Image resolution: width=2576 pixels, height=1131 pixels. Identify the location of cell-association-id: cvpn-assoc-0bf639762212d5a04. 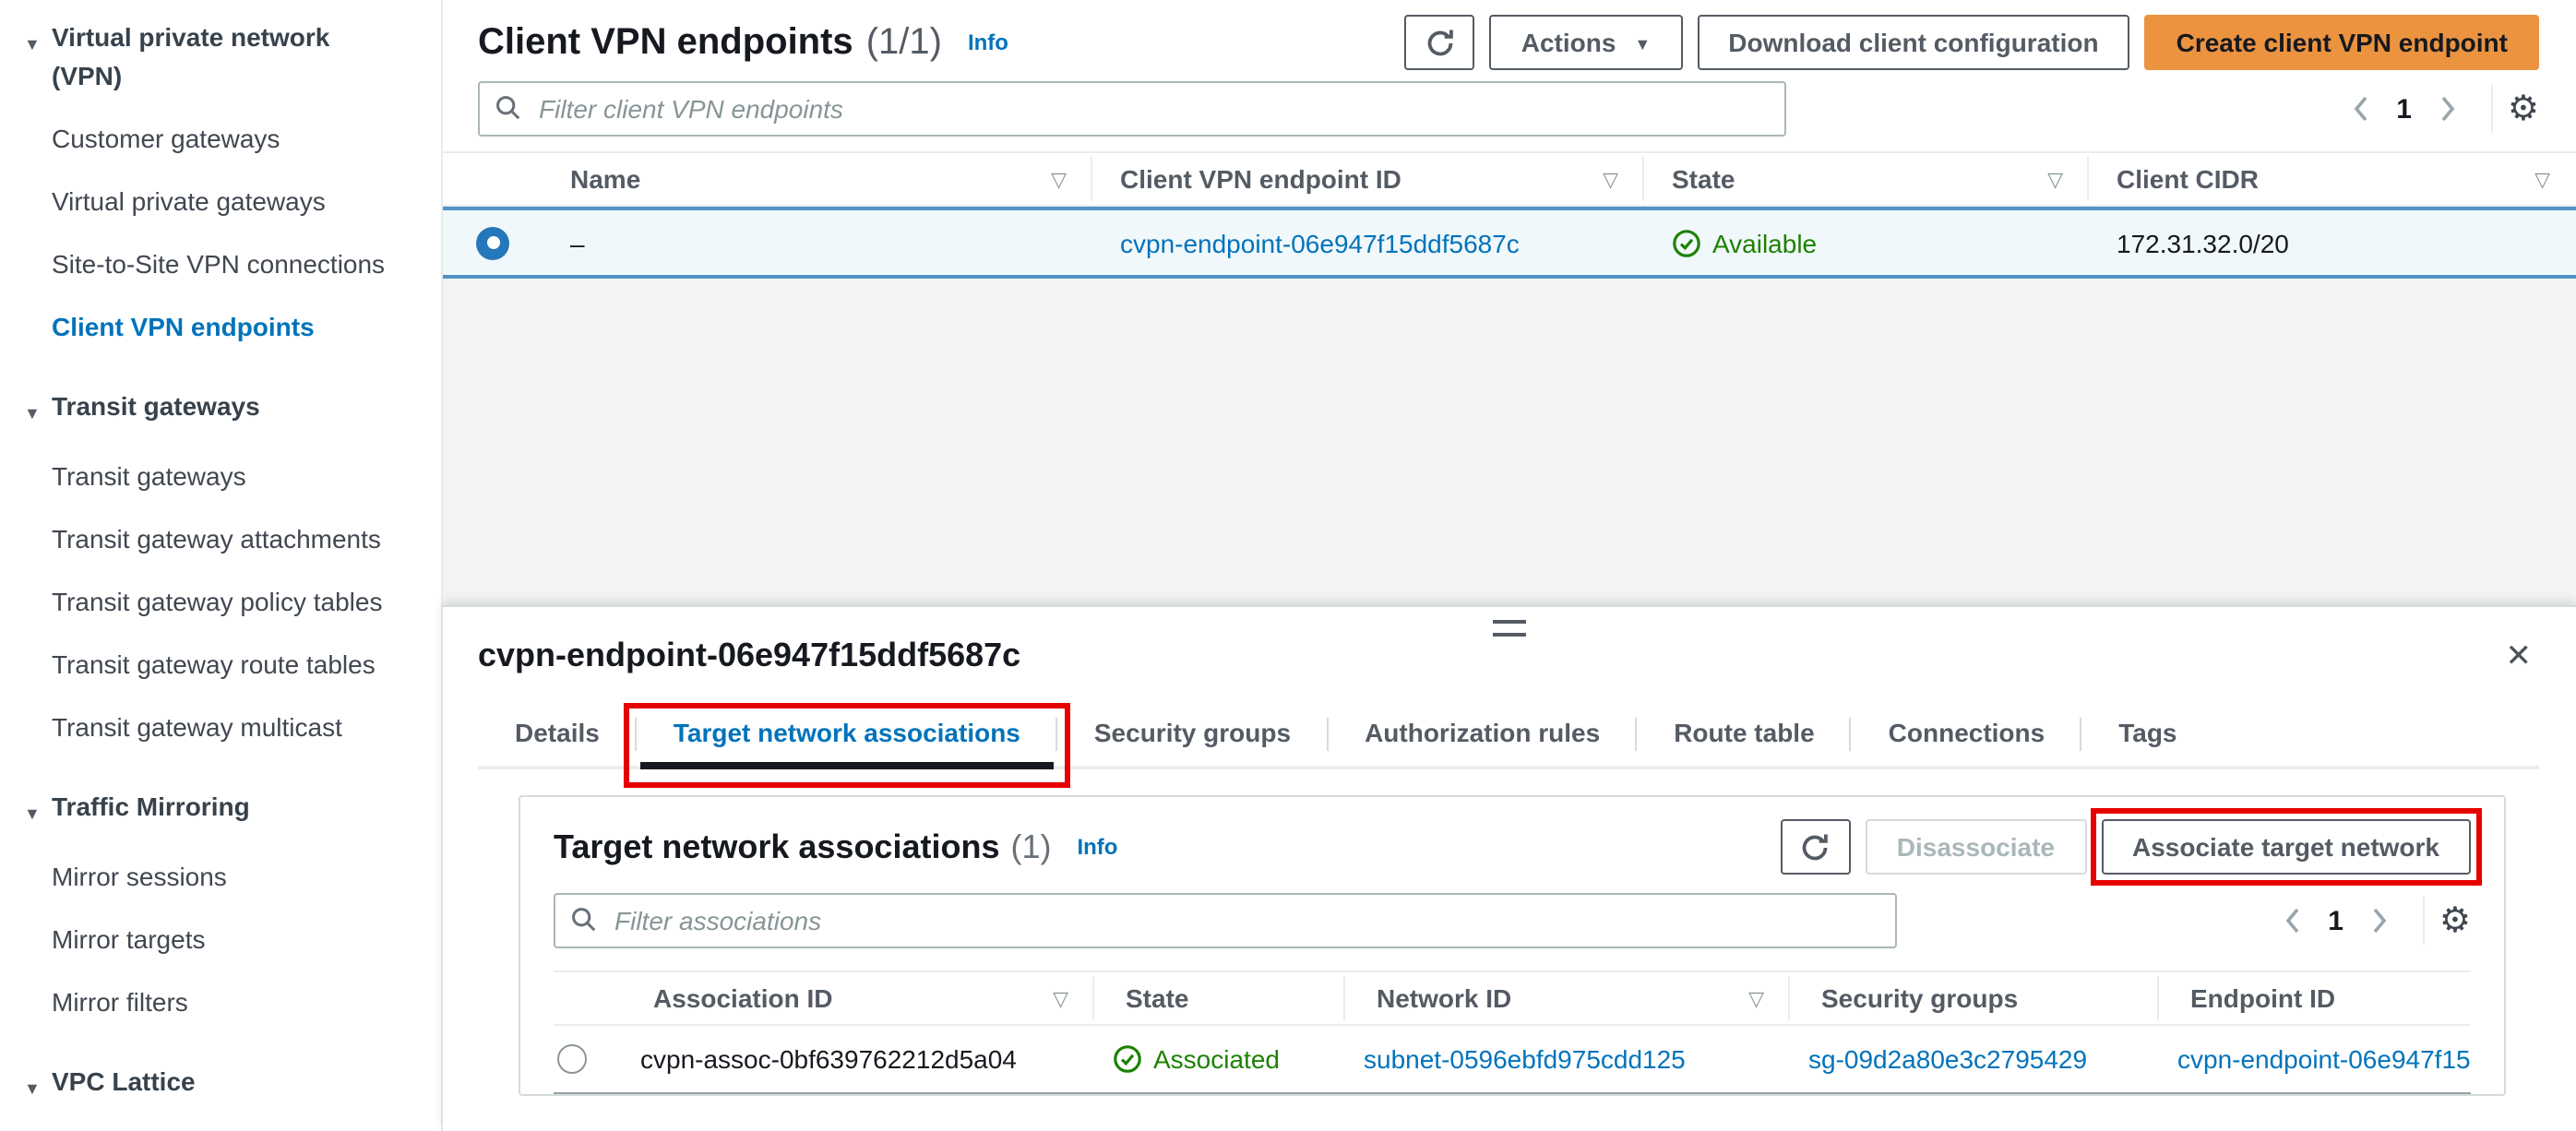
(829, 1059).